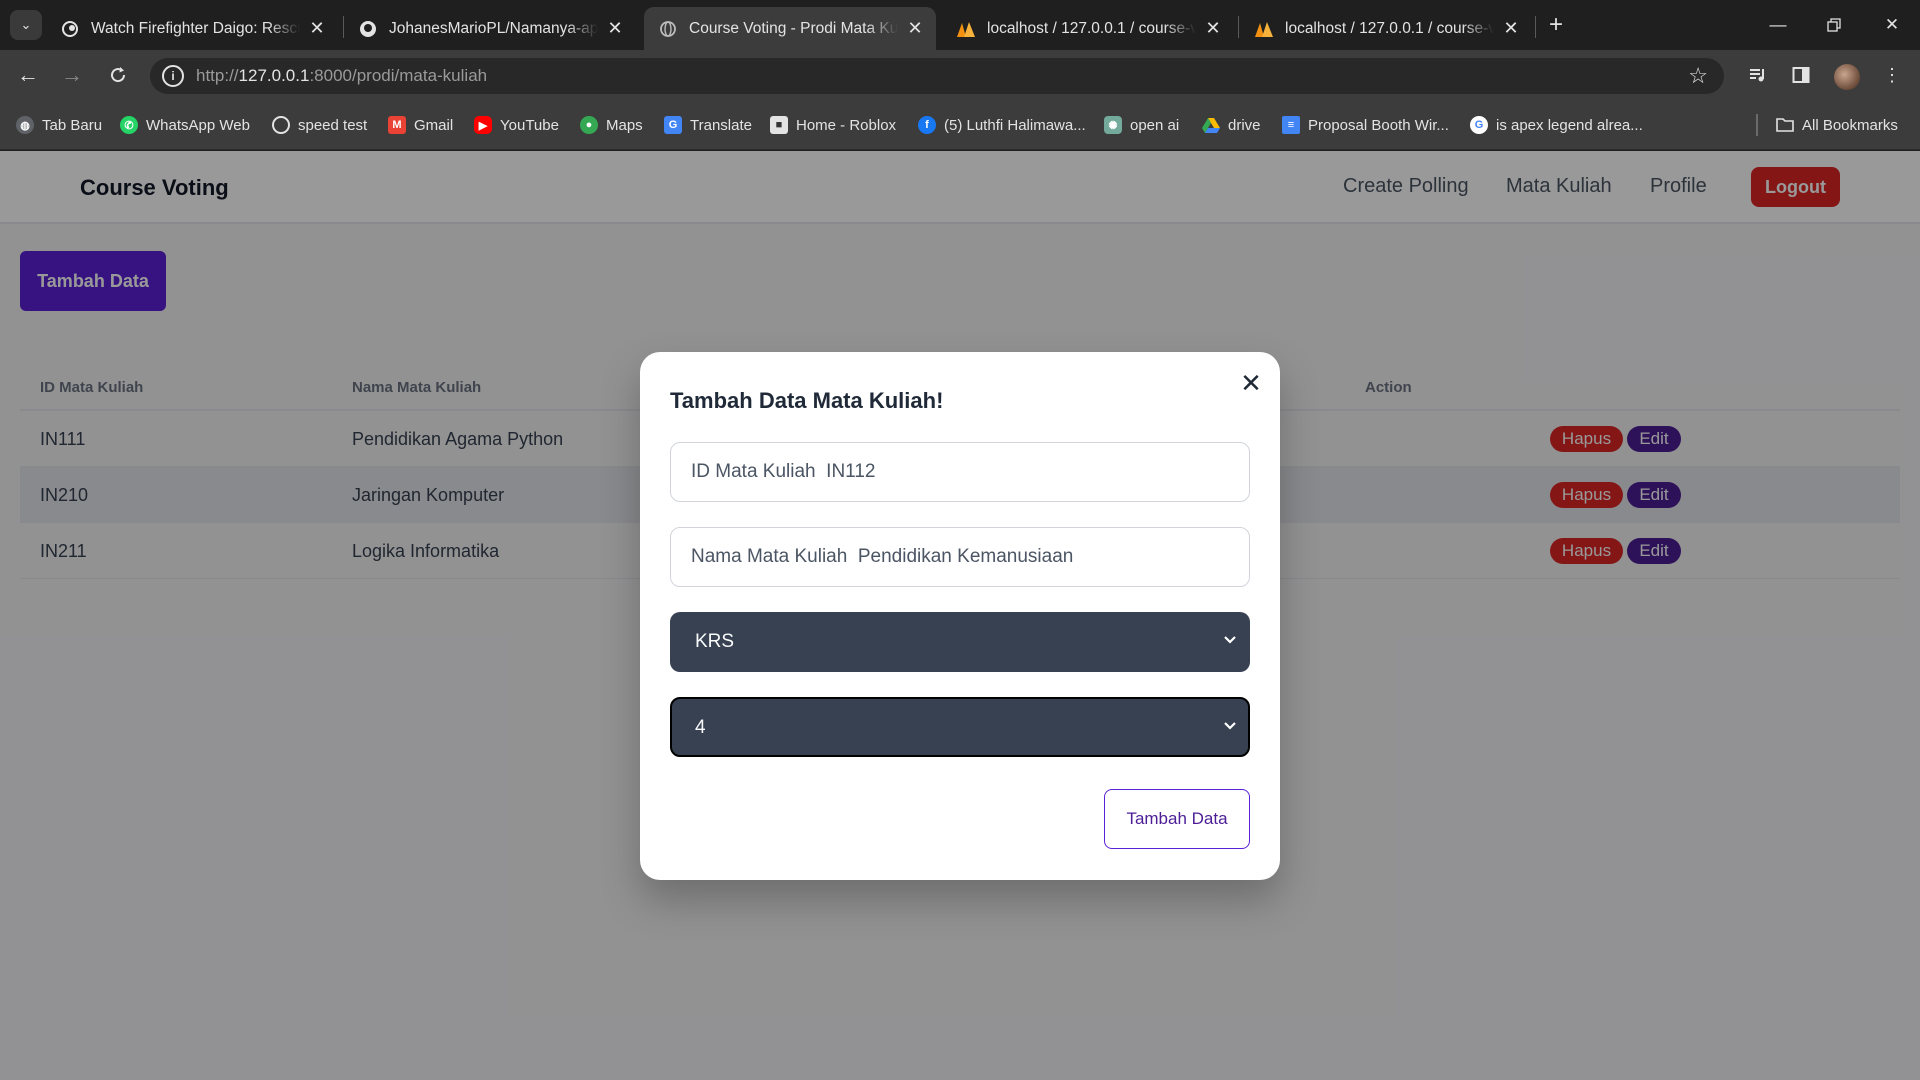  I want to click on bookmark-item: M Gmail, so click(420, 125).